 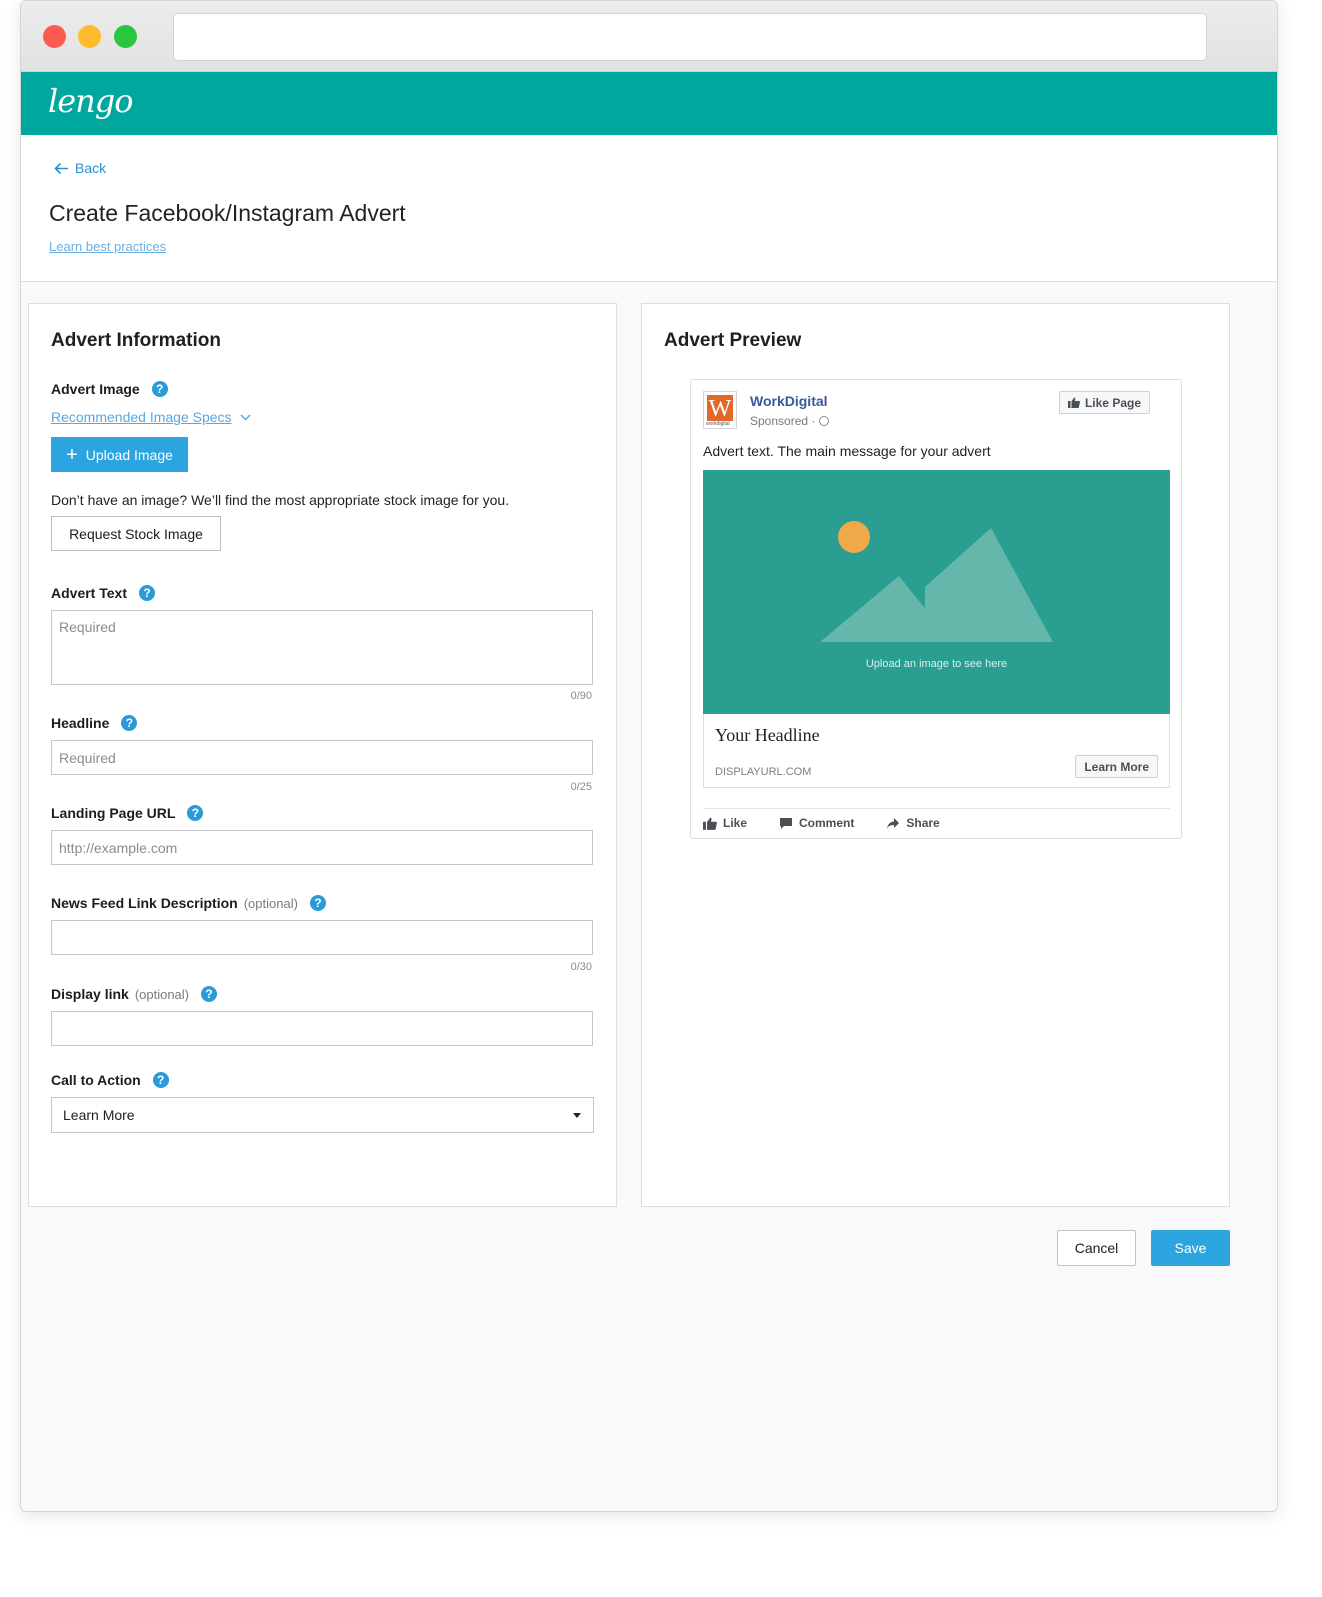 I want to click on like-action-label: Like, so click(x=735, y=823).